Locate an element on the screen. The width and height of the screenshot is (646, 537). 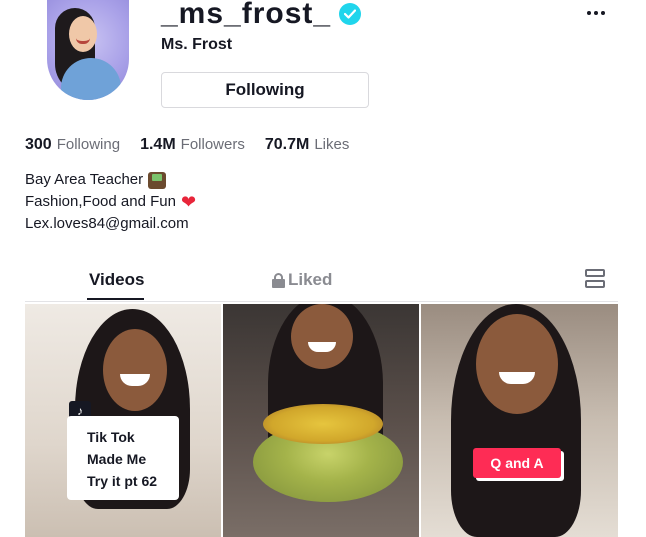
likes-count: 70.7M is located at coordinates (287, 144).